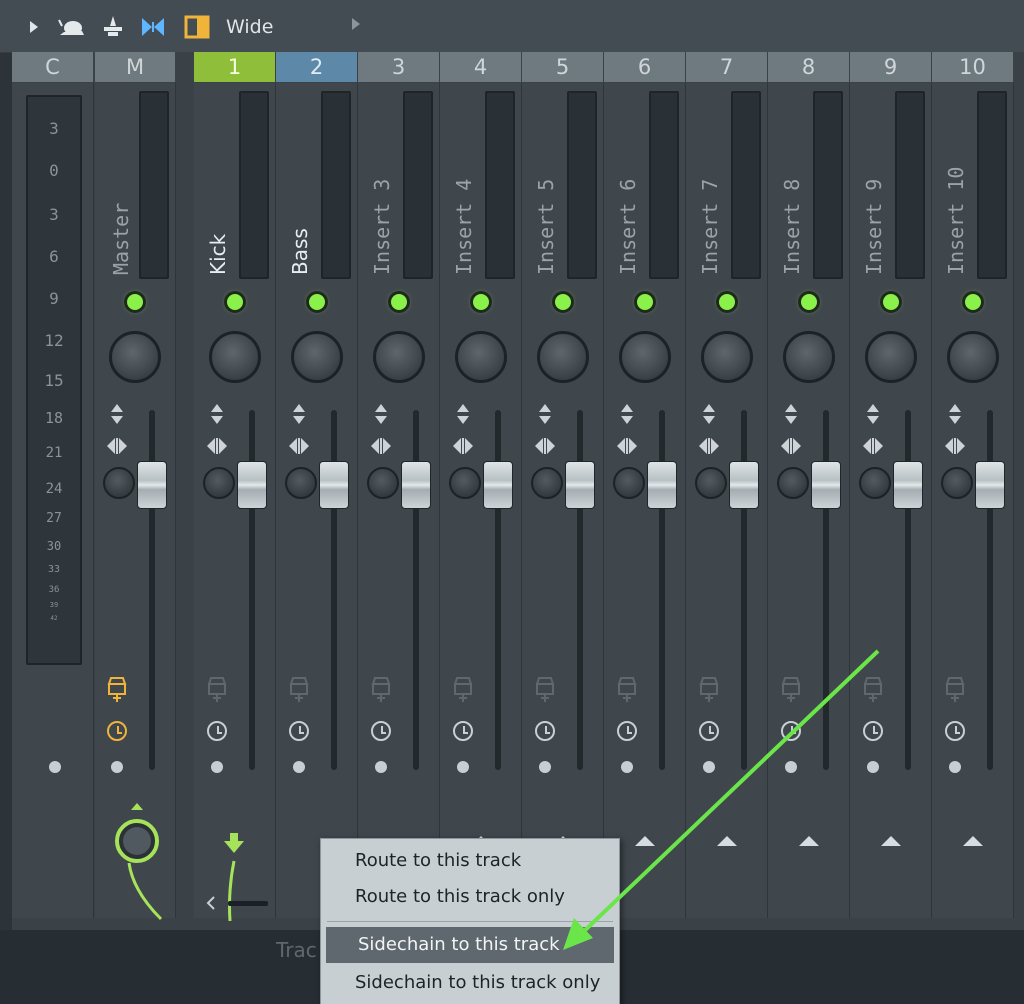  Describe the element at coordinates (316, 67) in the screenshot. I see `insert-header-2: 2` at that location.